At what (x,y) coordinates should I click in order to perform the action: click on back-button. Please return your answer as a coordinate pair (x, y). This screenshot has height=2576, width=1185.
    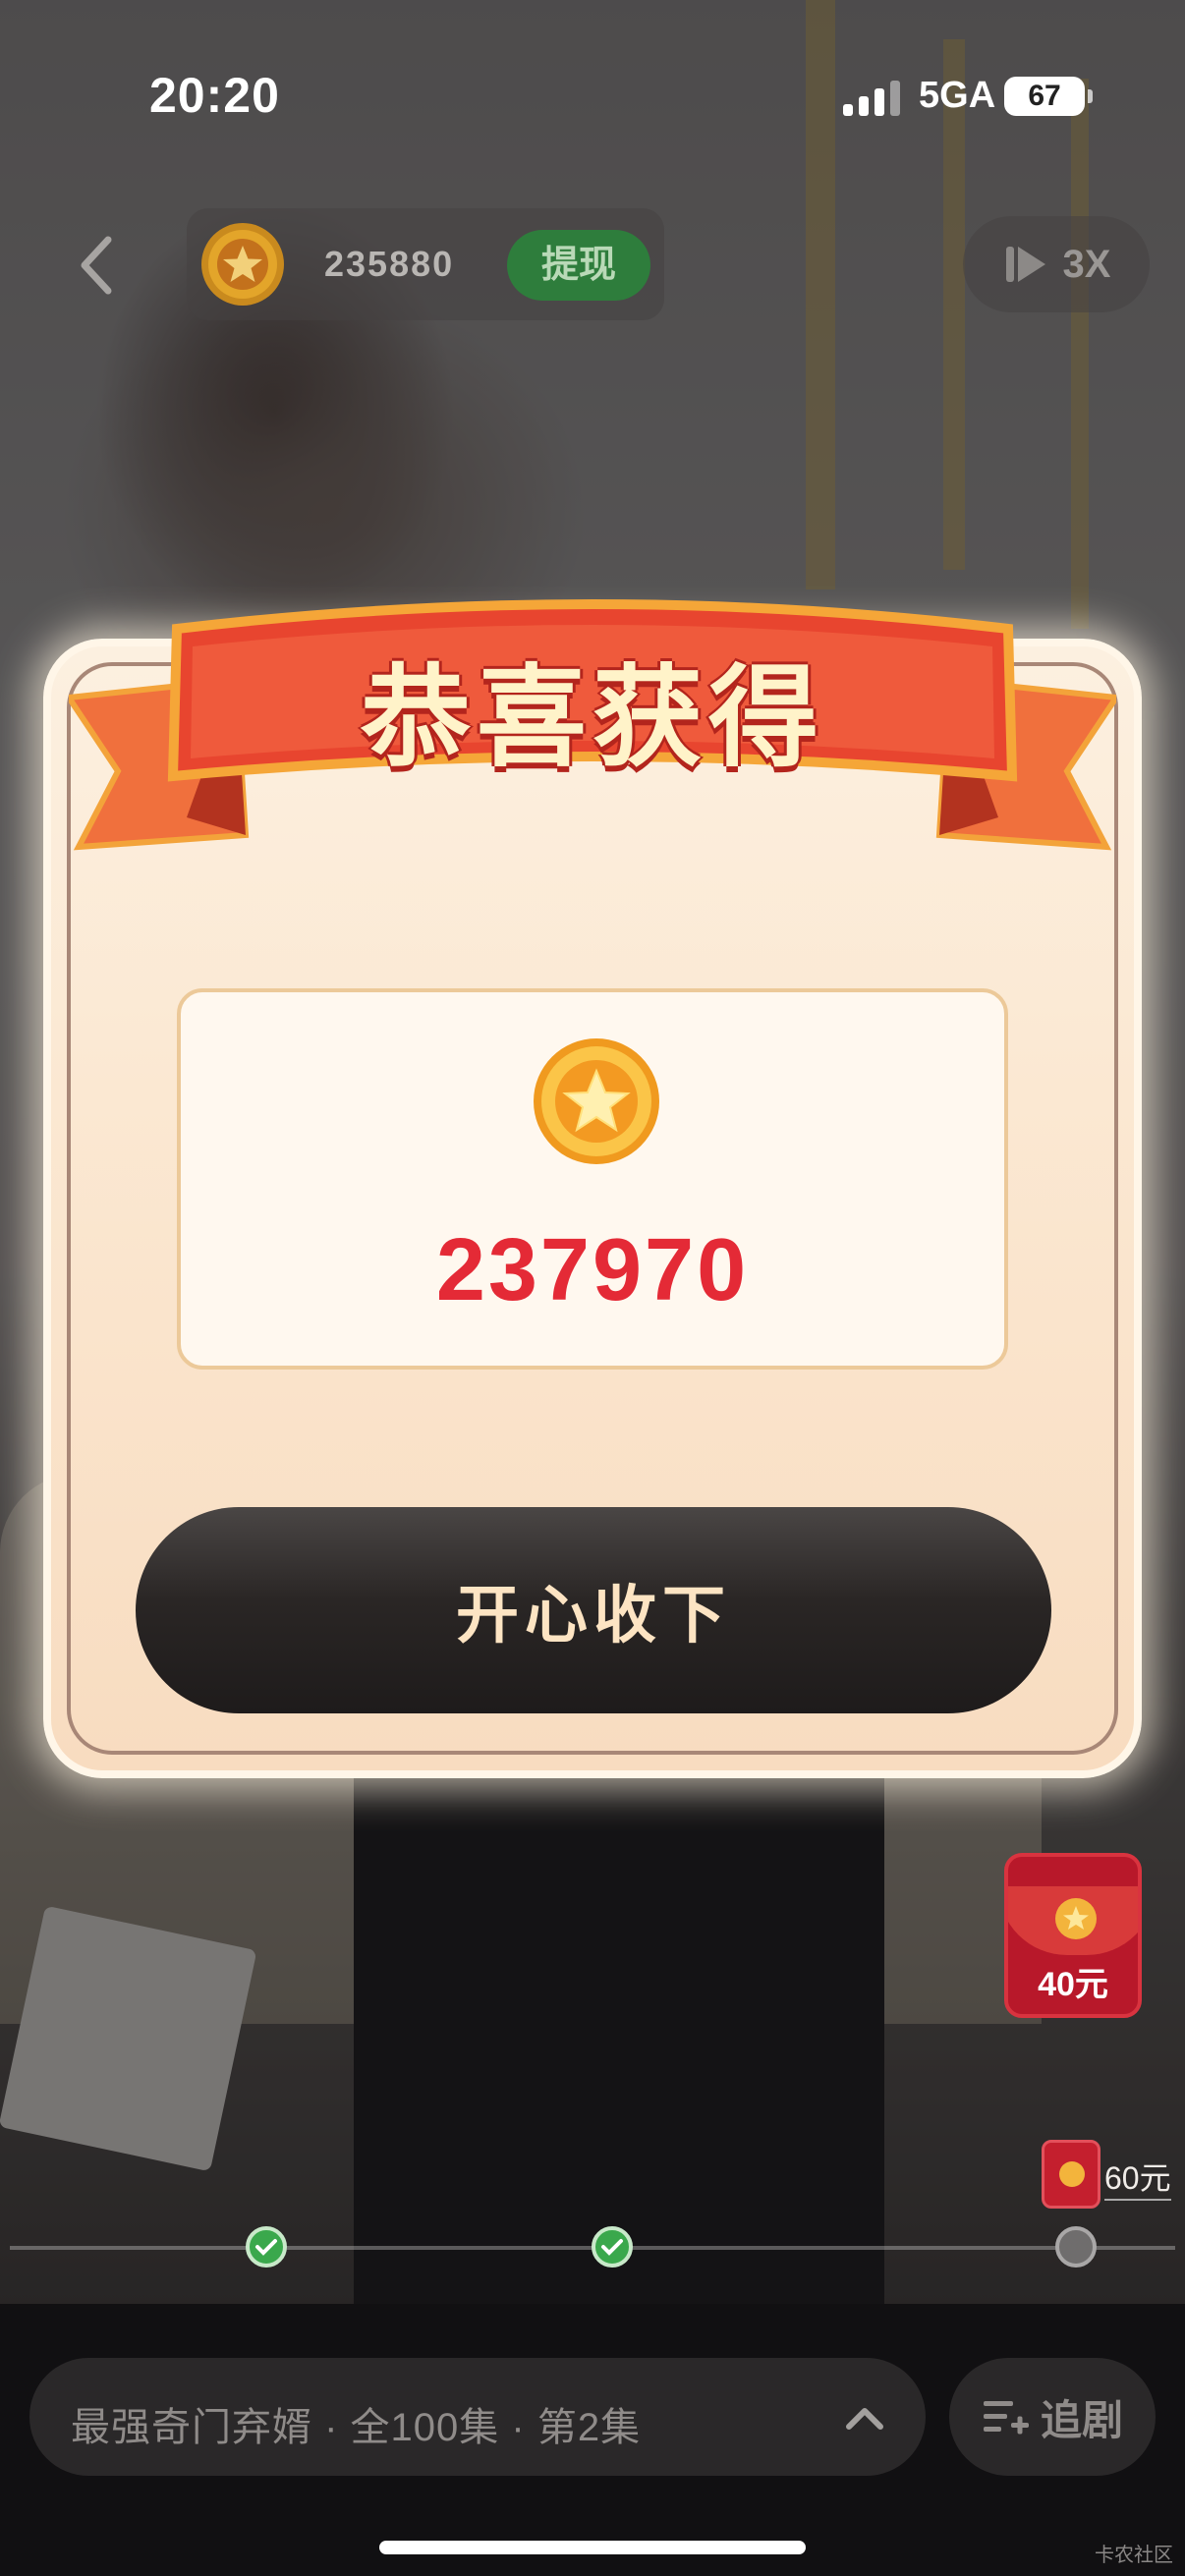
    Looking at the image, I should click on (97, 265).